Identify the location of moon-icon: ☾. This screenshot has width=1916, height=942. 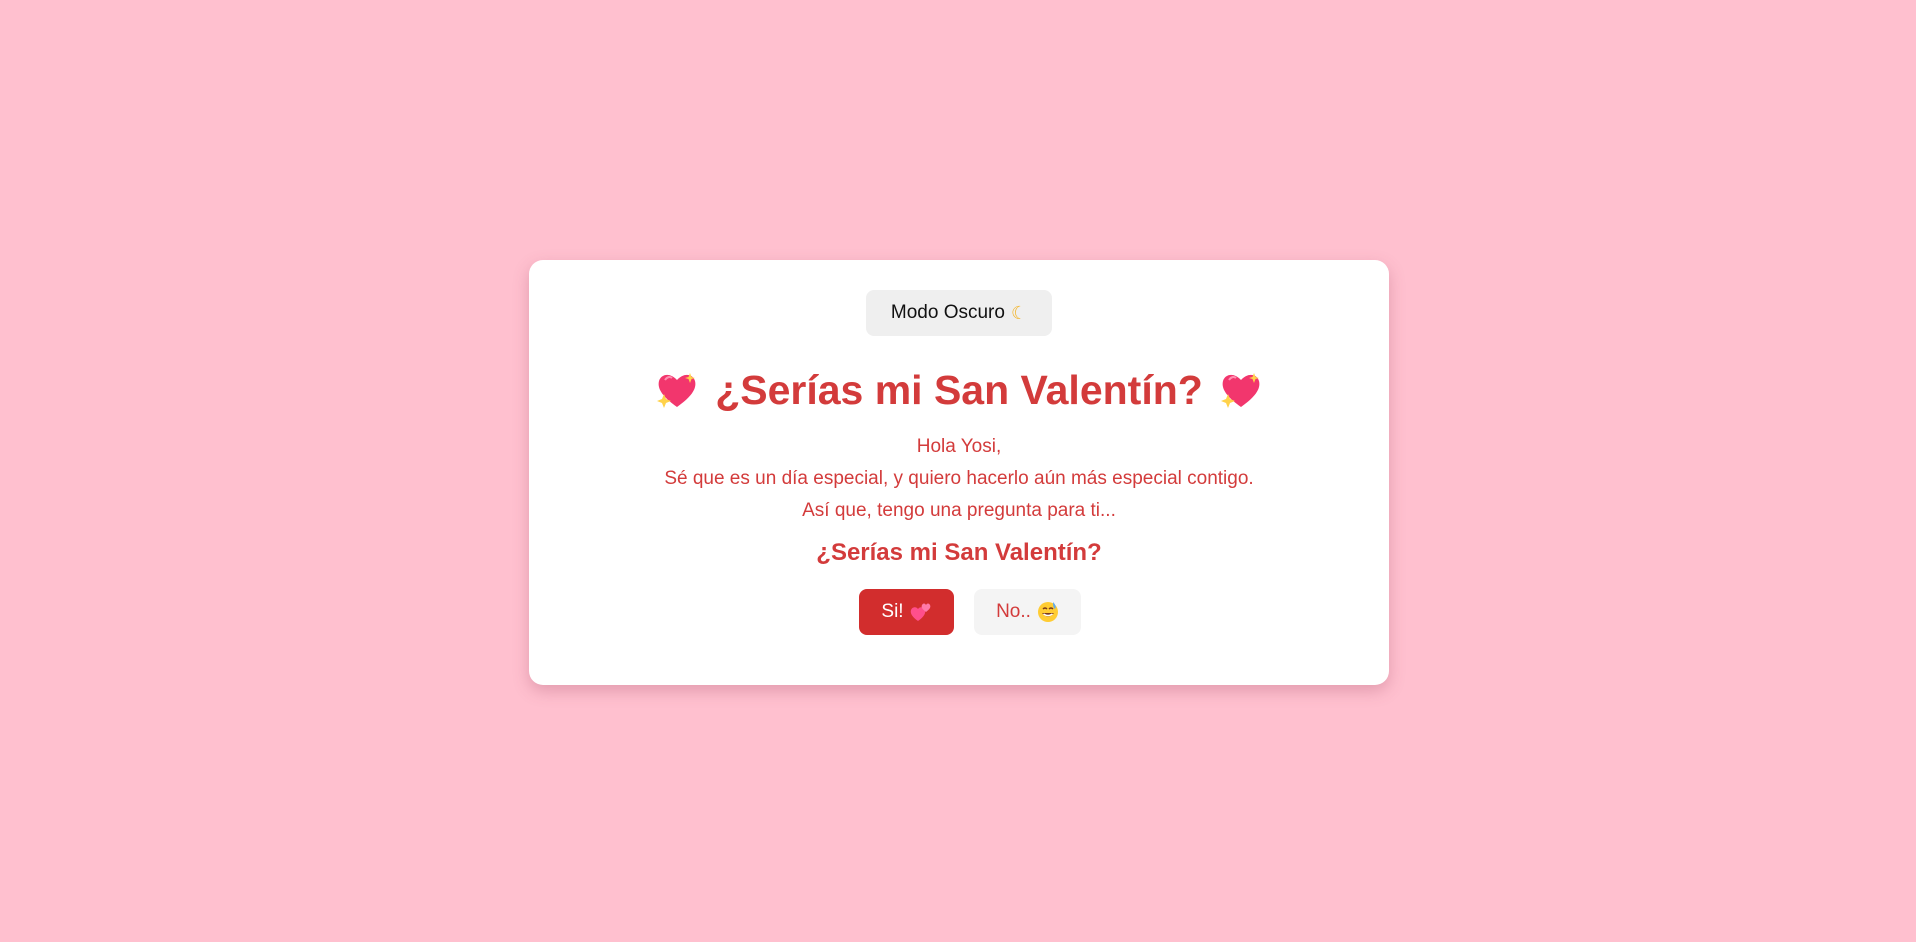
(1019, 313).